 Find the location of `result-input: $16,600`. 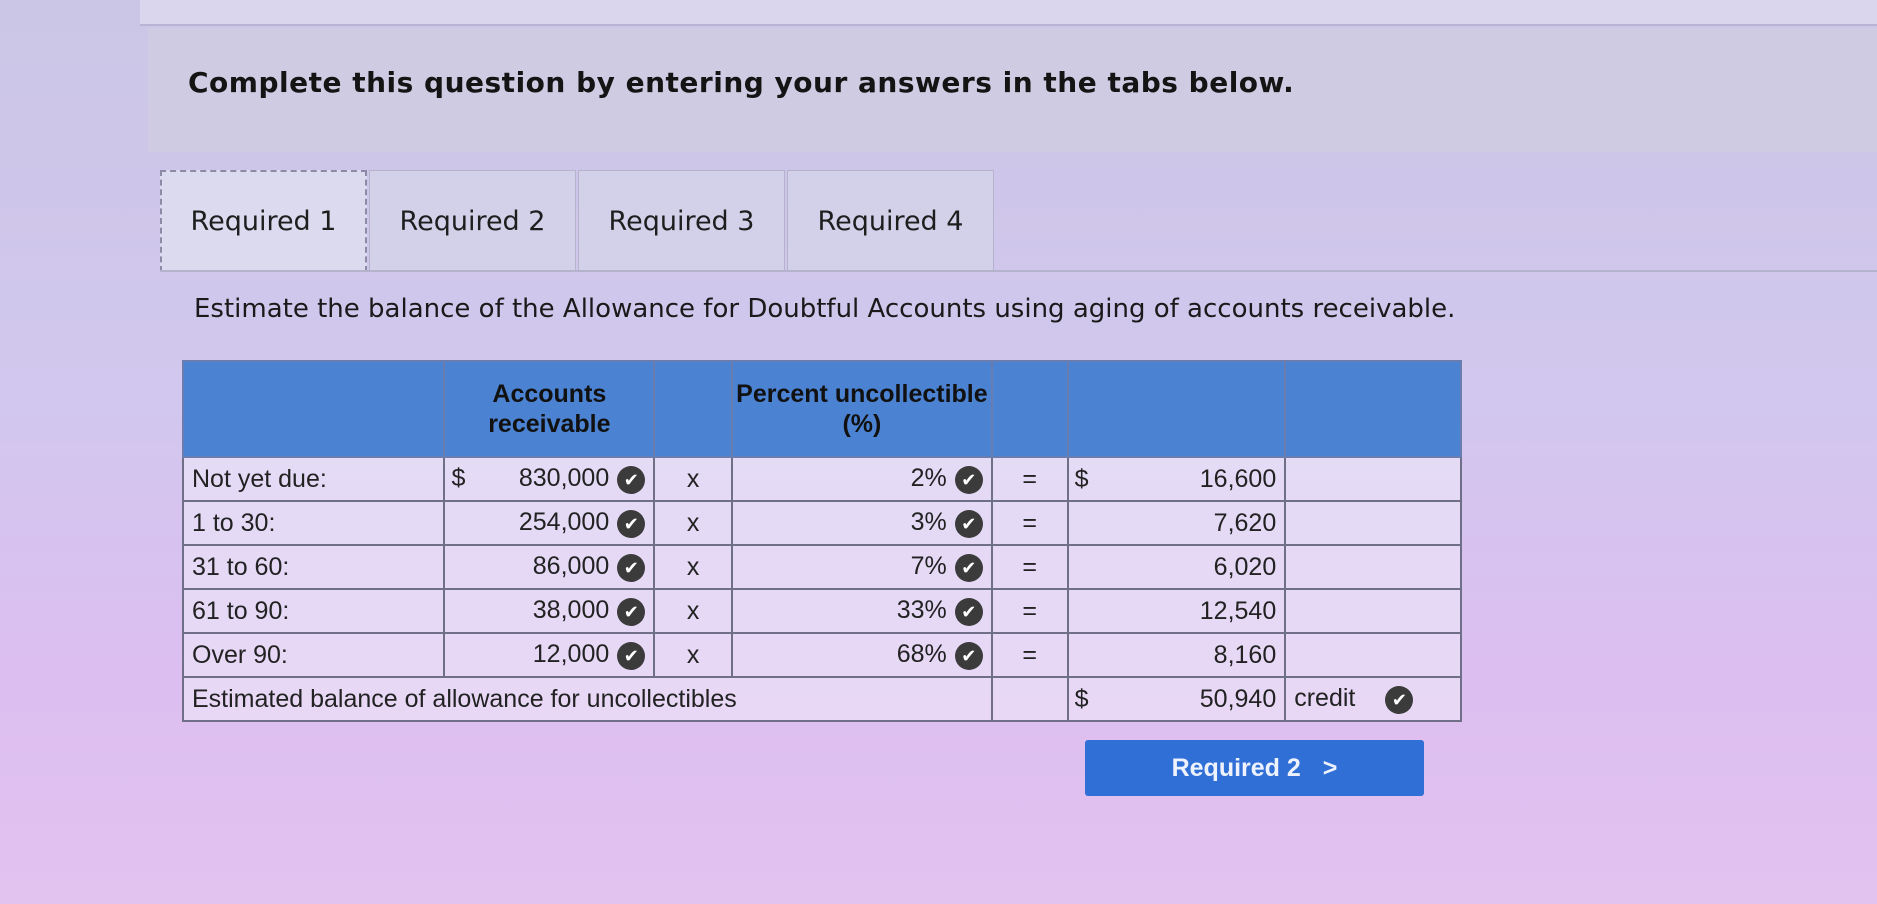

result-input: $16,600 is located at coordinates (1176, 479).